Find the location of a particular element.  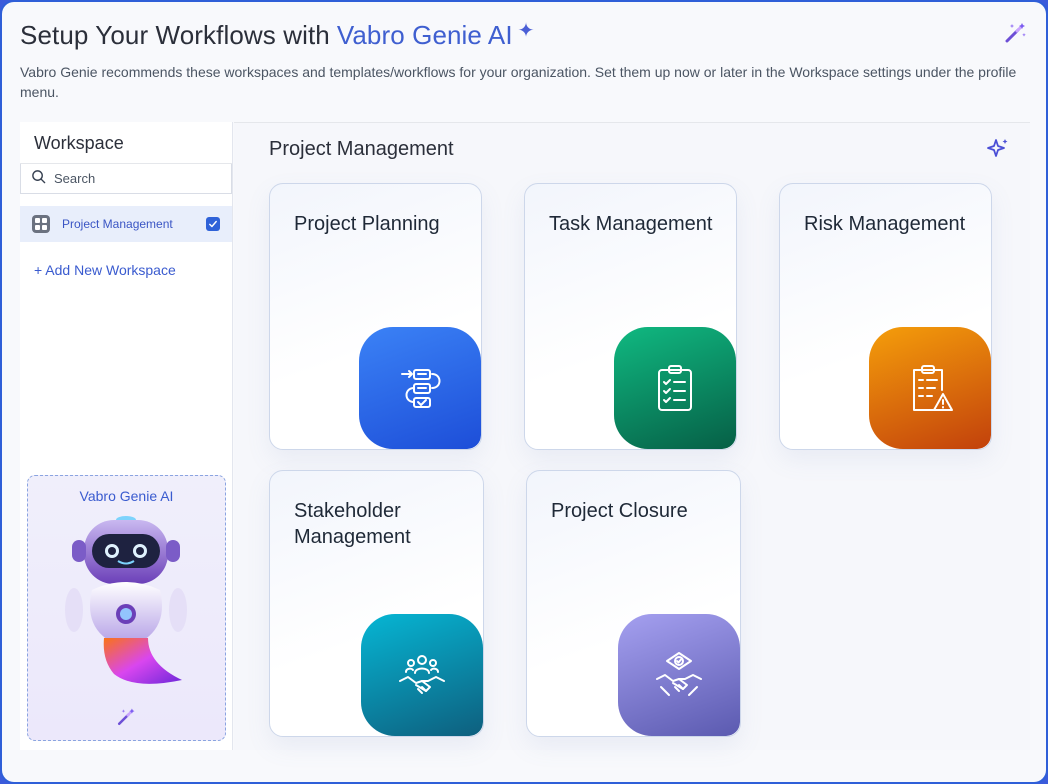

search-box is located at coordinates (126, 179).